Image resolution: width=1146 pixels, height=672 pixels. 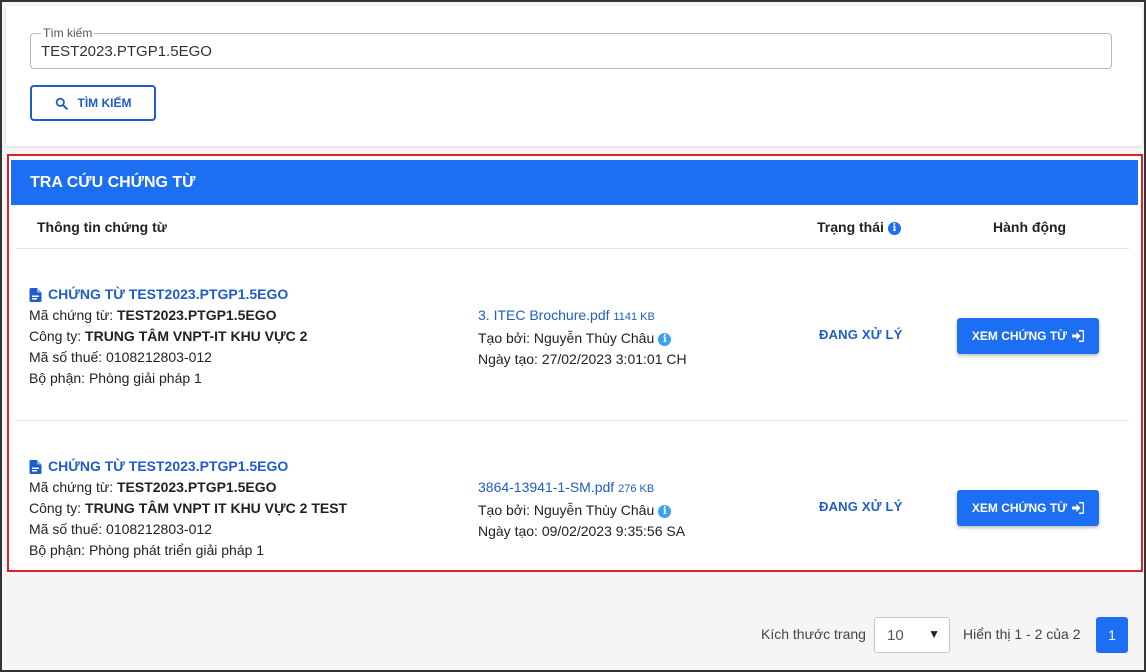 What do you see at coordinates (813, 634) in the screenshot?
I see `page-size-label: Kích thước trang` at bounding box center [813, 634].